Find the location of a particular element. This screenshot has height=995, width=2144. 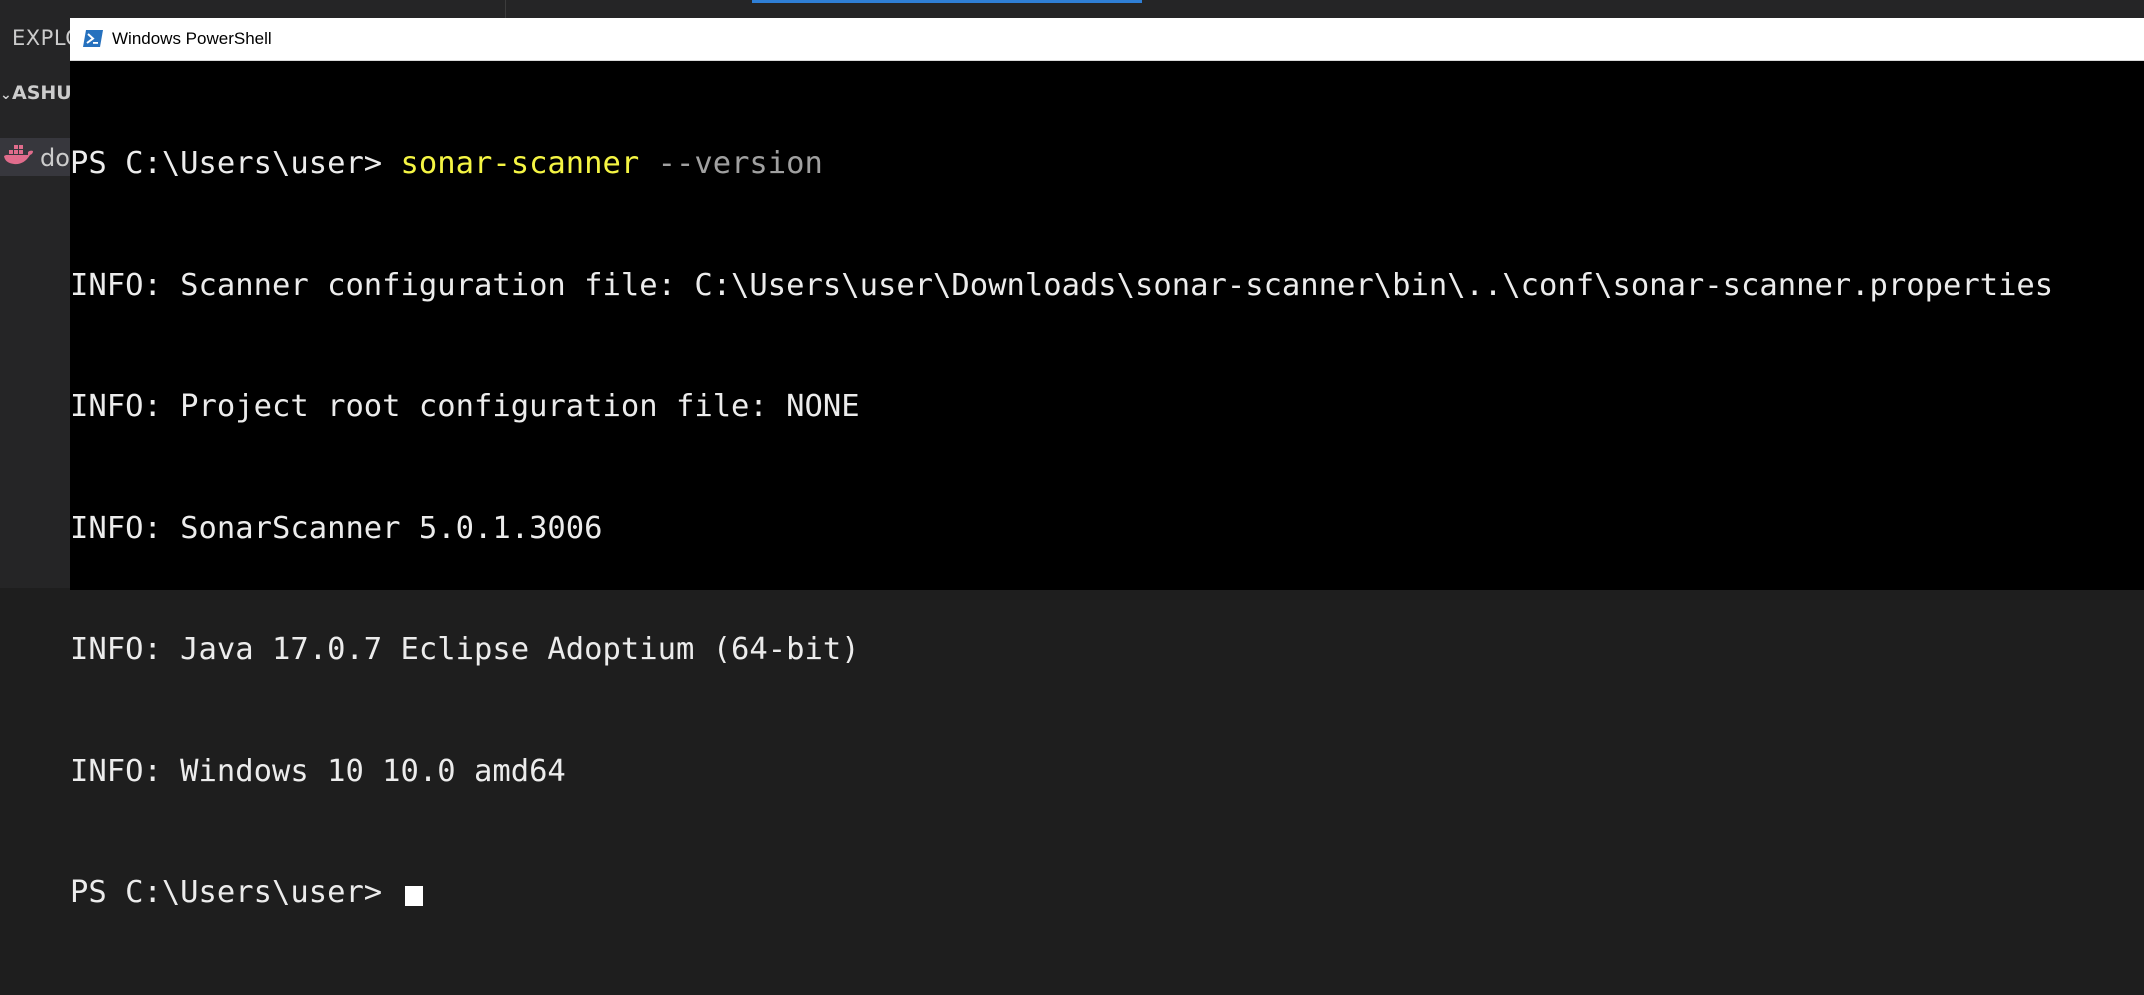

command-text: sonar-scanner is located at coordinates (520, 163).